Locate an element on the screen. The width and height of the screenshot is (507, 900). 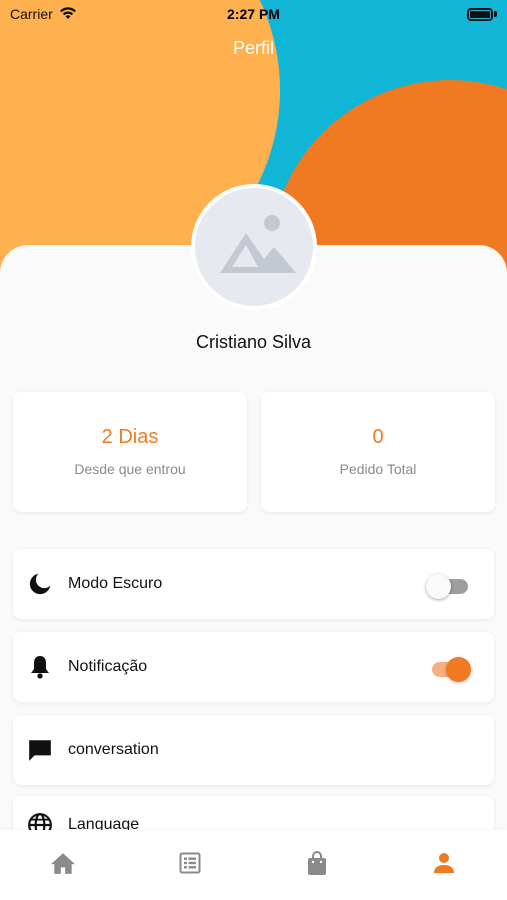
home-icon is located at coordinates (63, 865).